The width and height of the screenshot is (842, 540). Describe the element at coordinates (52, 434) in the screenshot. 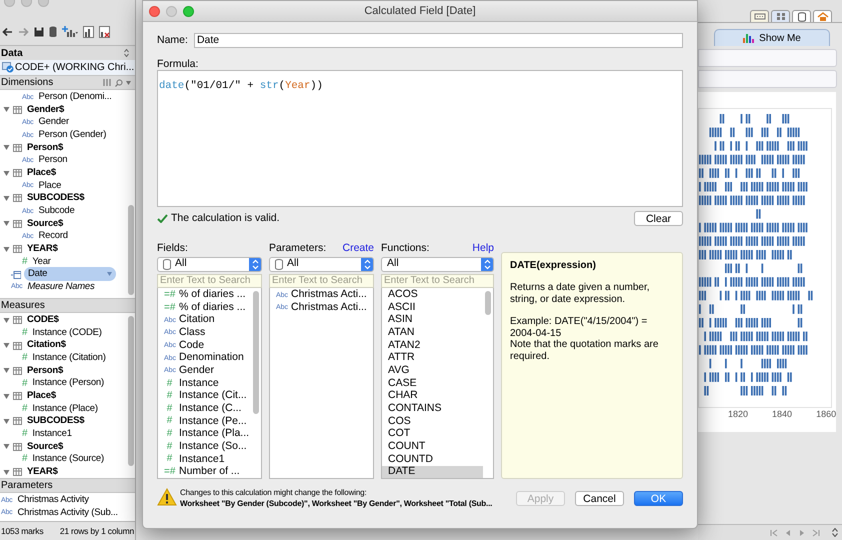

I see `tree-item: Instance1` at that location.